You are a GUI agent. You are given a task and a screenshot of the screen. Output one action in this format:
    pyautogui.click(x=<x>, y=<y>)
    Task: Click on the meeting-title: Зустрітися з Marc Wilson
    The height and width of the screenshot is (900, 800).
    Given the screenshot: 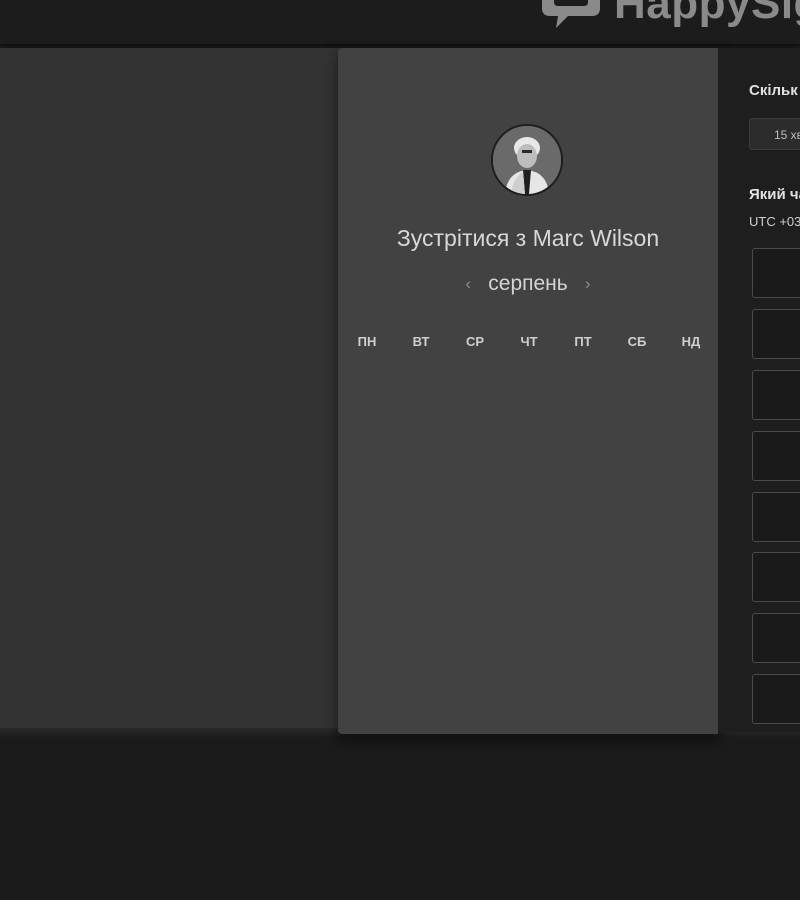 What is the action you would take?
    pyautogui.click(x=528, y=238)
    